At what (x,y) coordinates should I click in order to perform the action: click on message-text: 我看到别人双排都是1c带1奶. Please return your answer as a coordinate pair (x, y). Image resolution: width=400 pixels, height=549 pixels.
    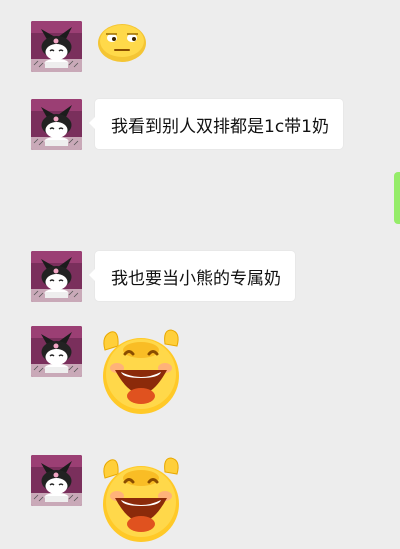
    Looking at the image, I should click on (220, 126).